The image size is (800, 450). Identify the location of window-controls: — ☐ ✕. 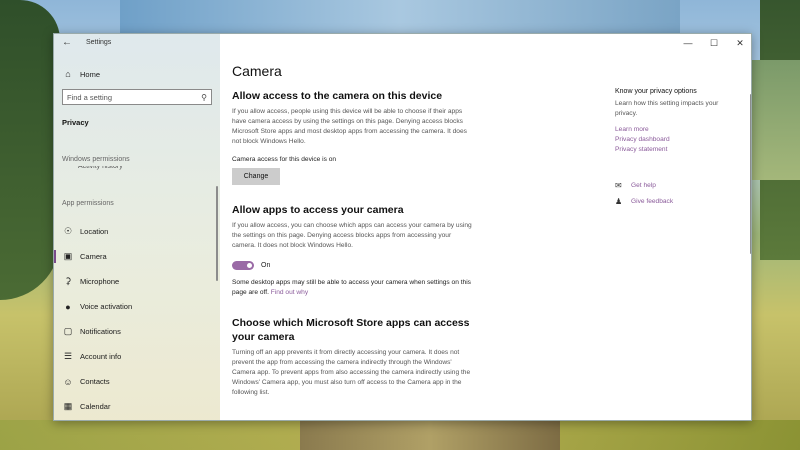
(713, 43).